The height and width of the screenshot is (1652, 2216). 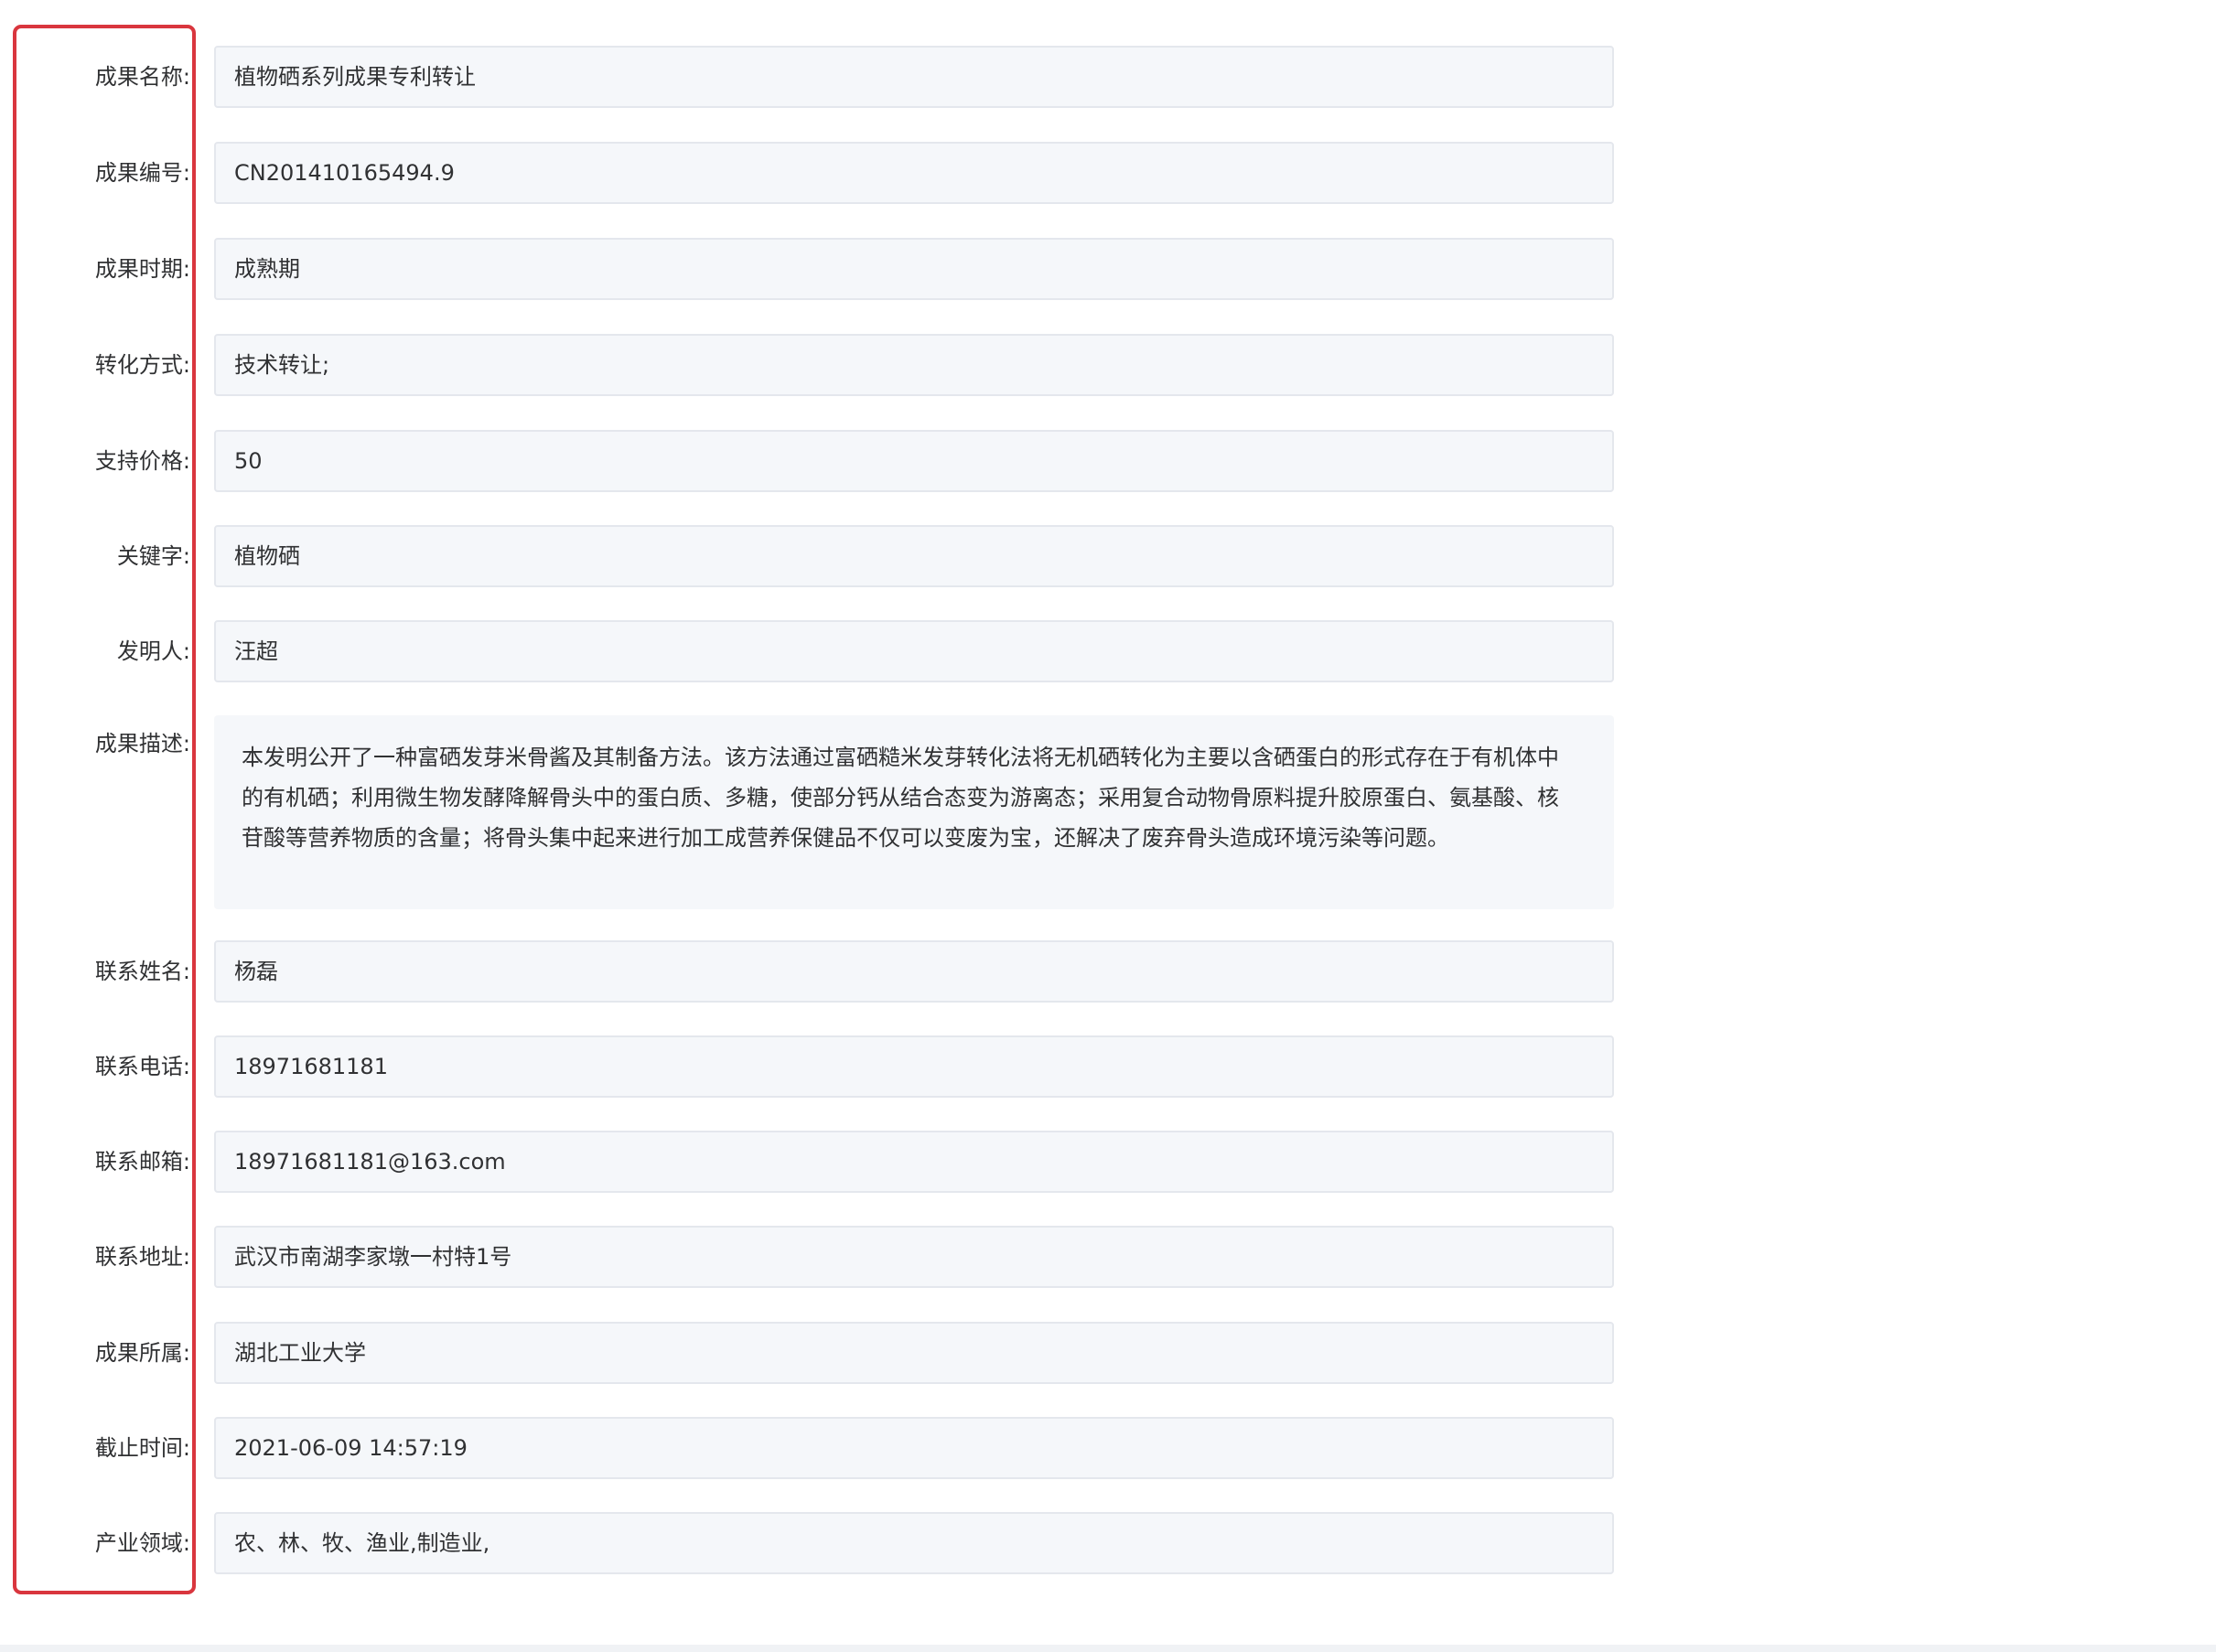 I want to click on contact-address-field: 武汉市南湖李家墩一村特1号, so click(x=914, y=1257).